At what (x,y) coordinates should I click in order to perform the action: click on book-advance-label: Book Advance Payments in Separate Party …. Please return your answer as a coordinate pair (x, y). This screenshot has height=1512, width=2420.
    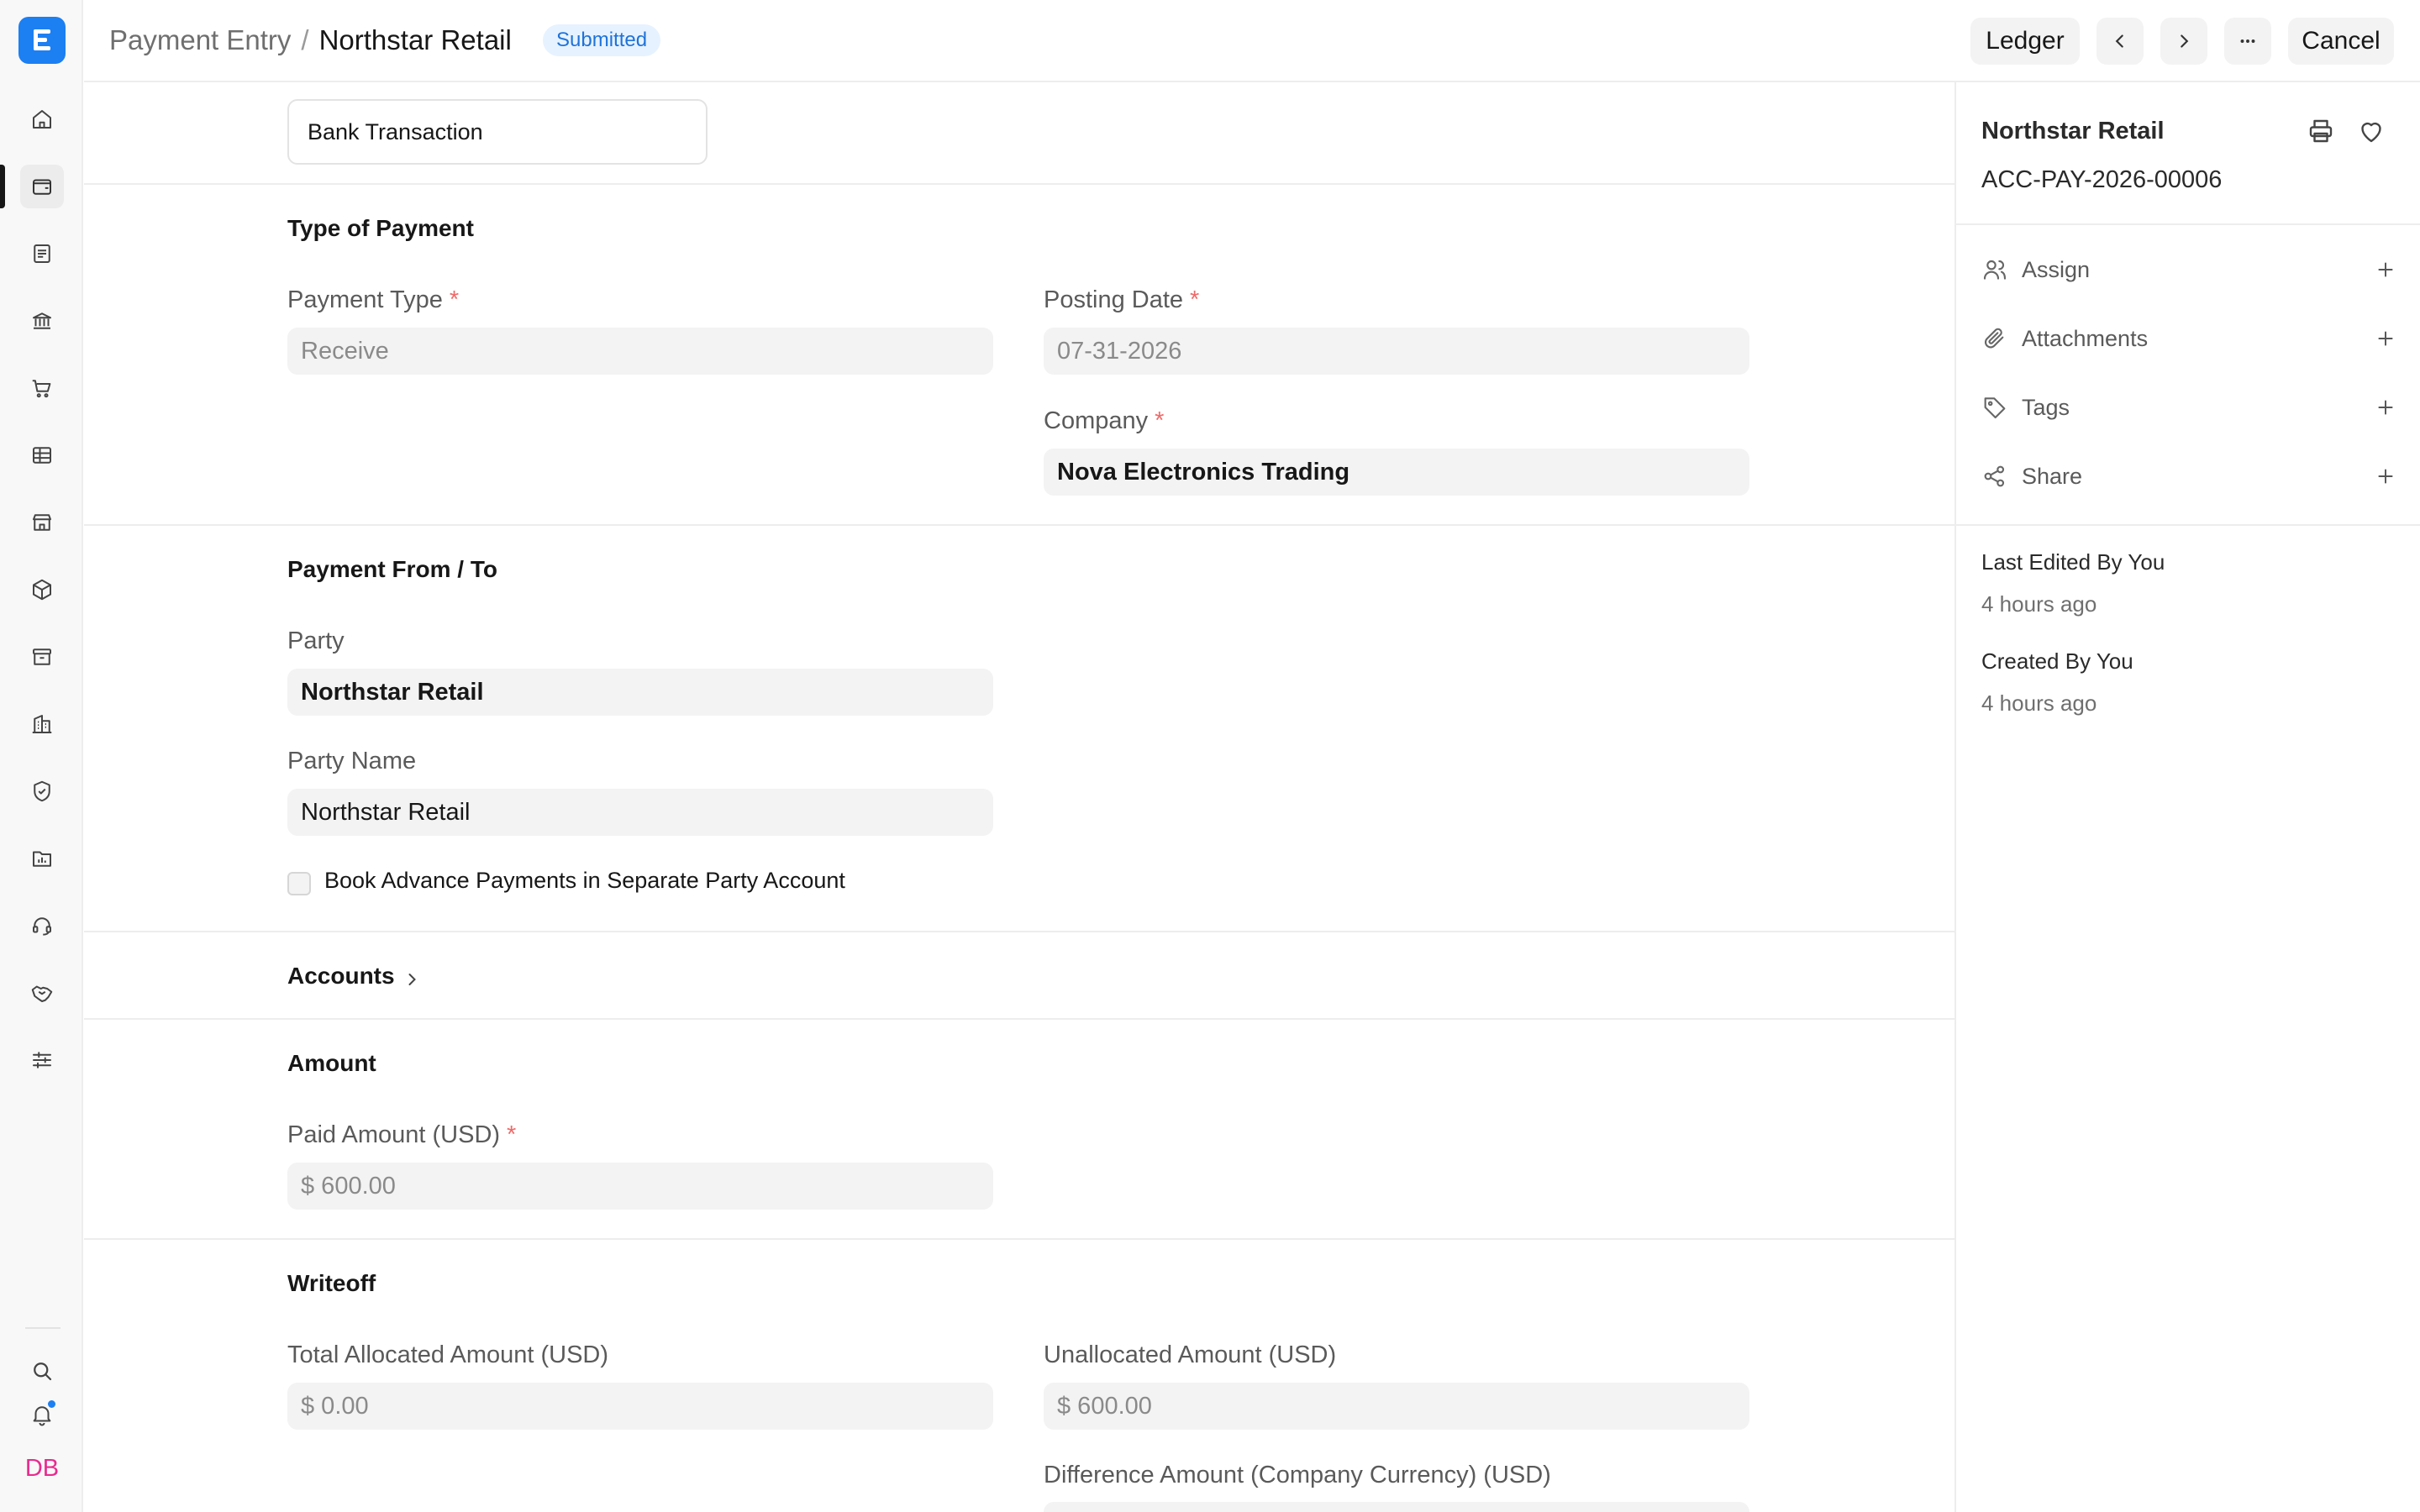
    Looking at the image, I should click on (584, 880).